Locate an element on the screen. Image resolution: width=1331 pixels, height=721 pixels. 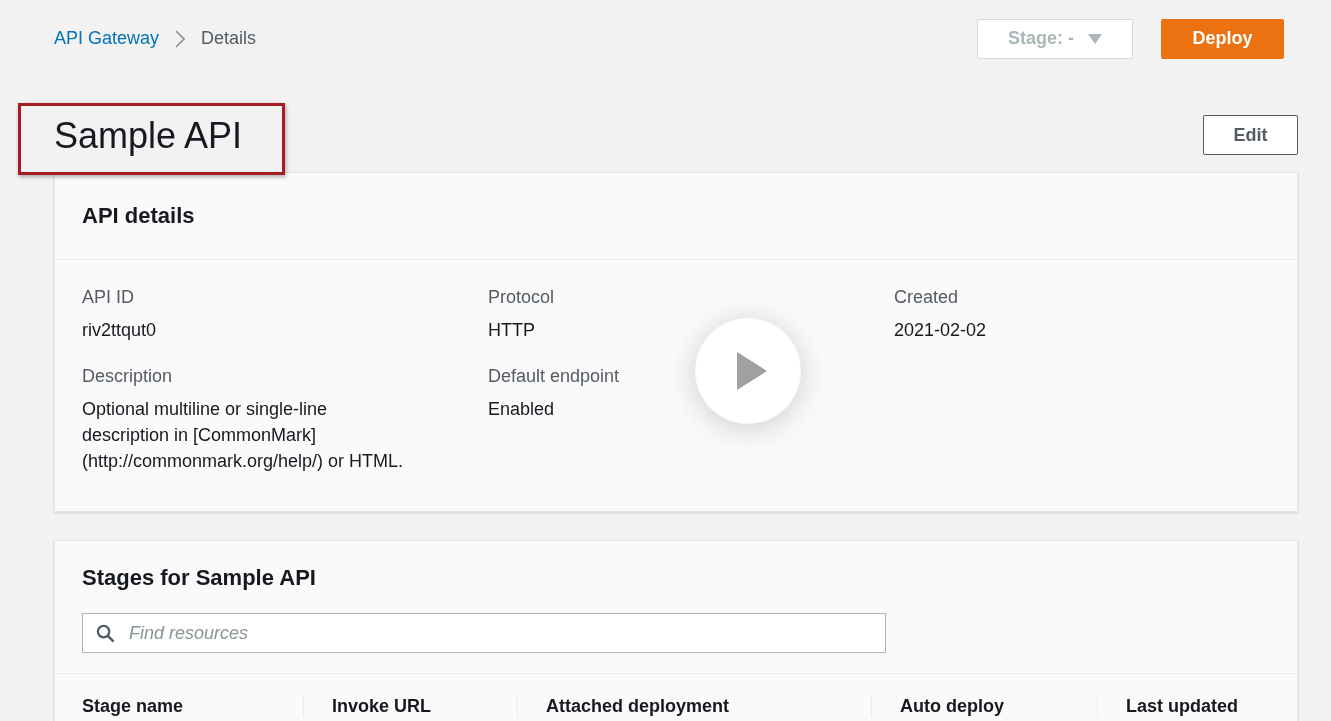
field-value: 2021-02-02 is located at coordinates (941, 330).